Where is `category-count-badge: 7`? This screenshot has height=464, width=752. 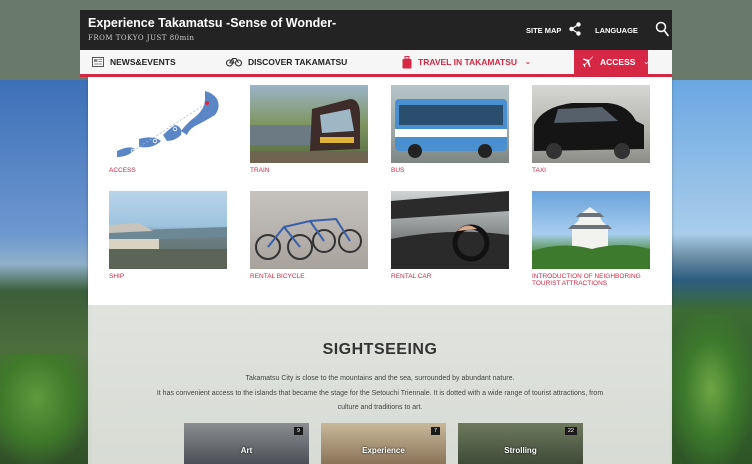
category-count-badge: 7 is located at coordinates (435, 431).